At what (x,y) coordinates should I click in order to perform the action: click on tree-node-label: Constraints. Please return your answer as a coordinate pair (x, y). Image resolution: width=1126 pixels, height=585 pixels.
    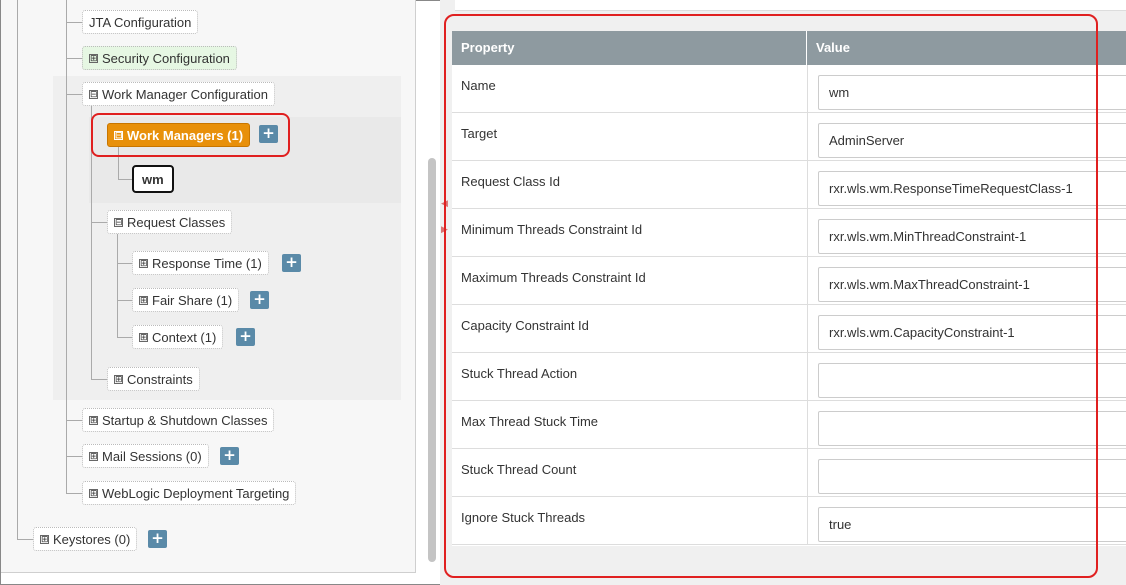
    Looking at the image, I should click on (160, 379).